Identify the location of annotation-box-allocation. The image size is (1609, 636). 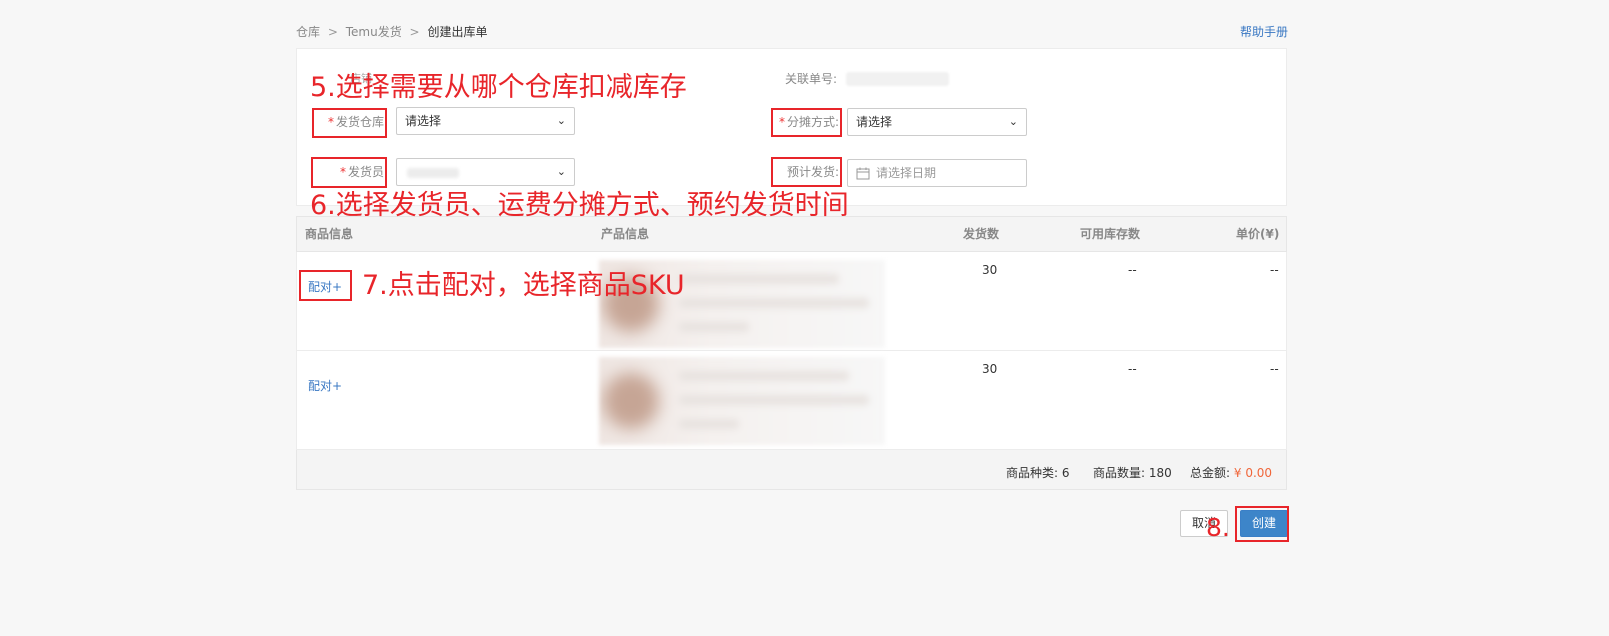
(806, 122).